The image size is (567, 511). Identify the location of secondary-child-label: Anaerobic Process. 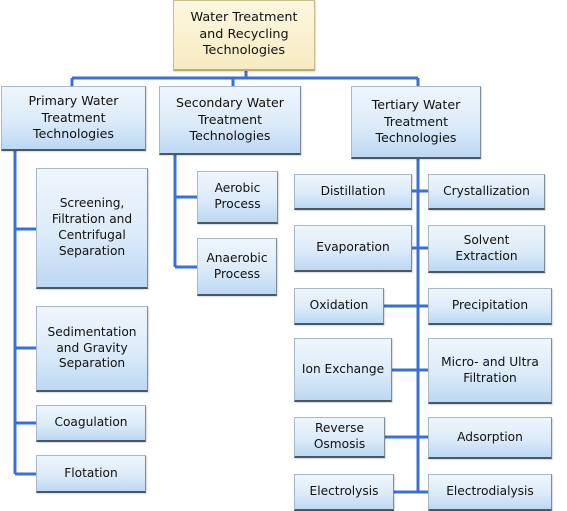
(237, 265).